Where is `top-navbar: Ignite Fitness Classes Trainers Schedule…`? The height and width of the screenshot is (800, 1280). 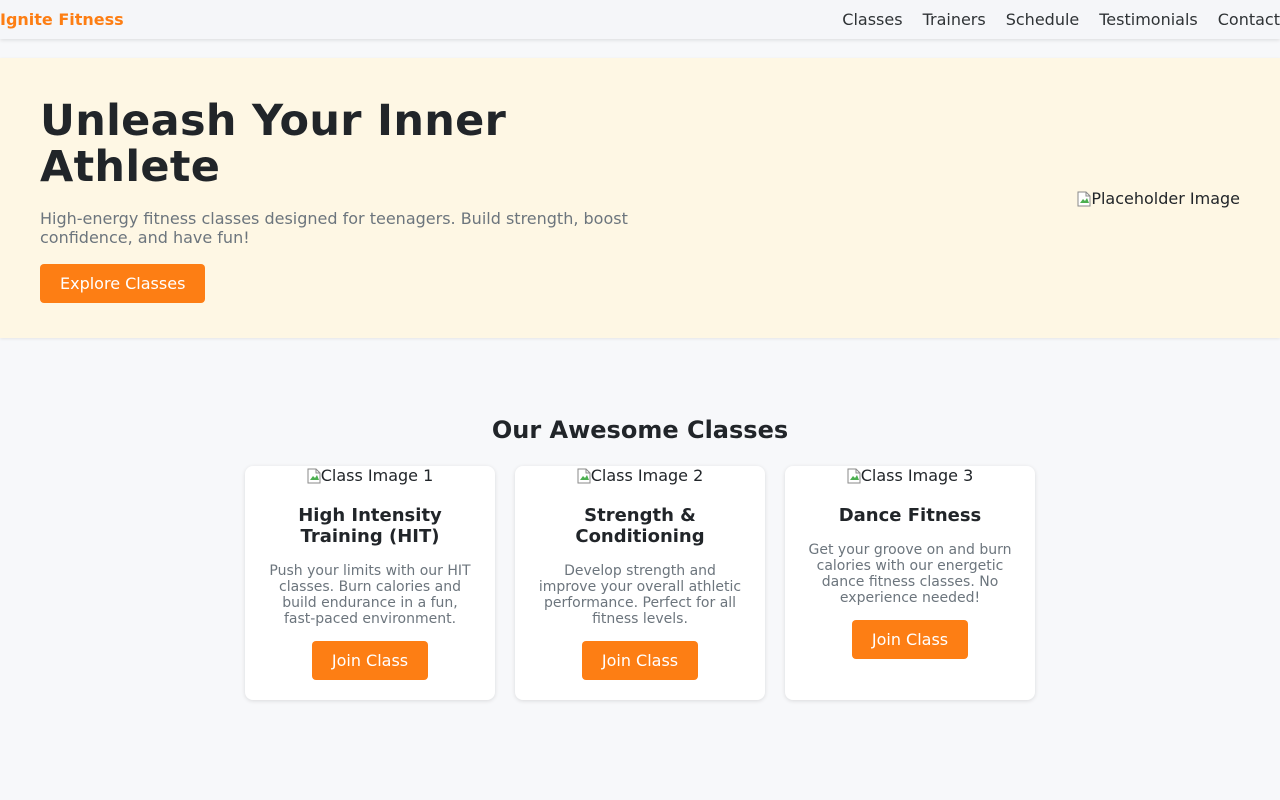
top-navbar: Ignite Fitness Classes Trainers Schedule… is located at coordinates (640, 19).